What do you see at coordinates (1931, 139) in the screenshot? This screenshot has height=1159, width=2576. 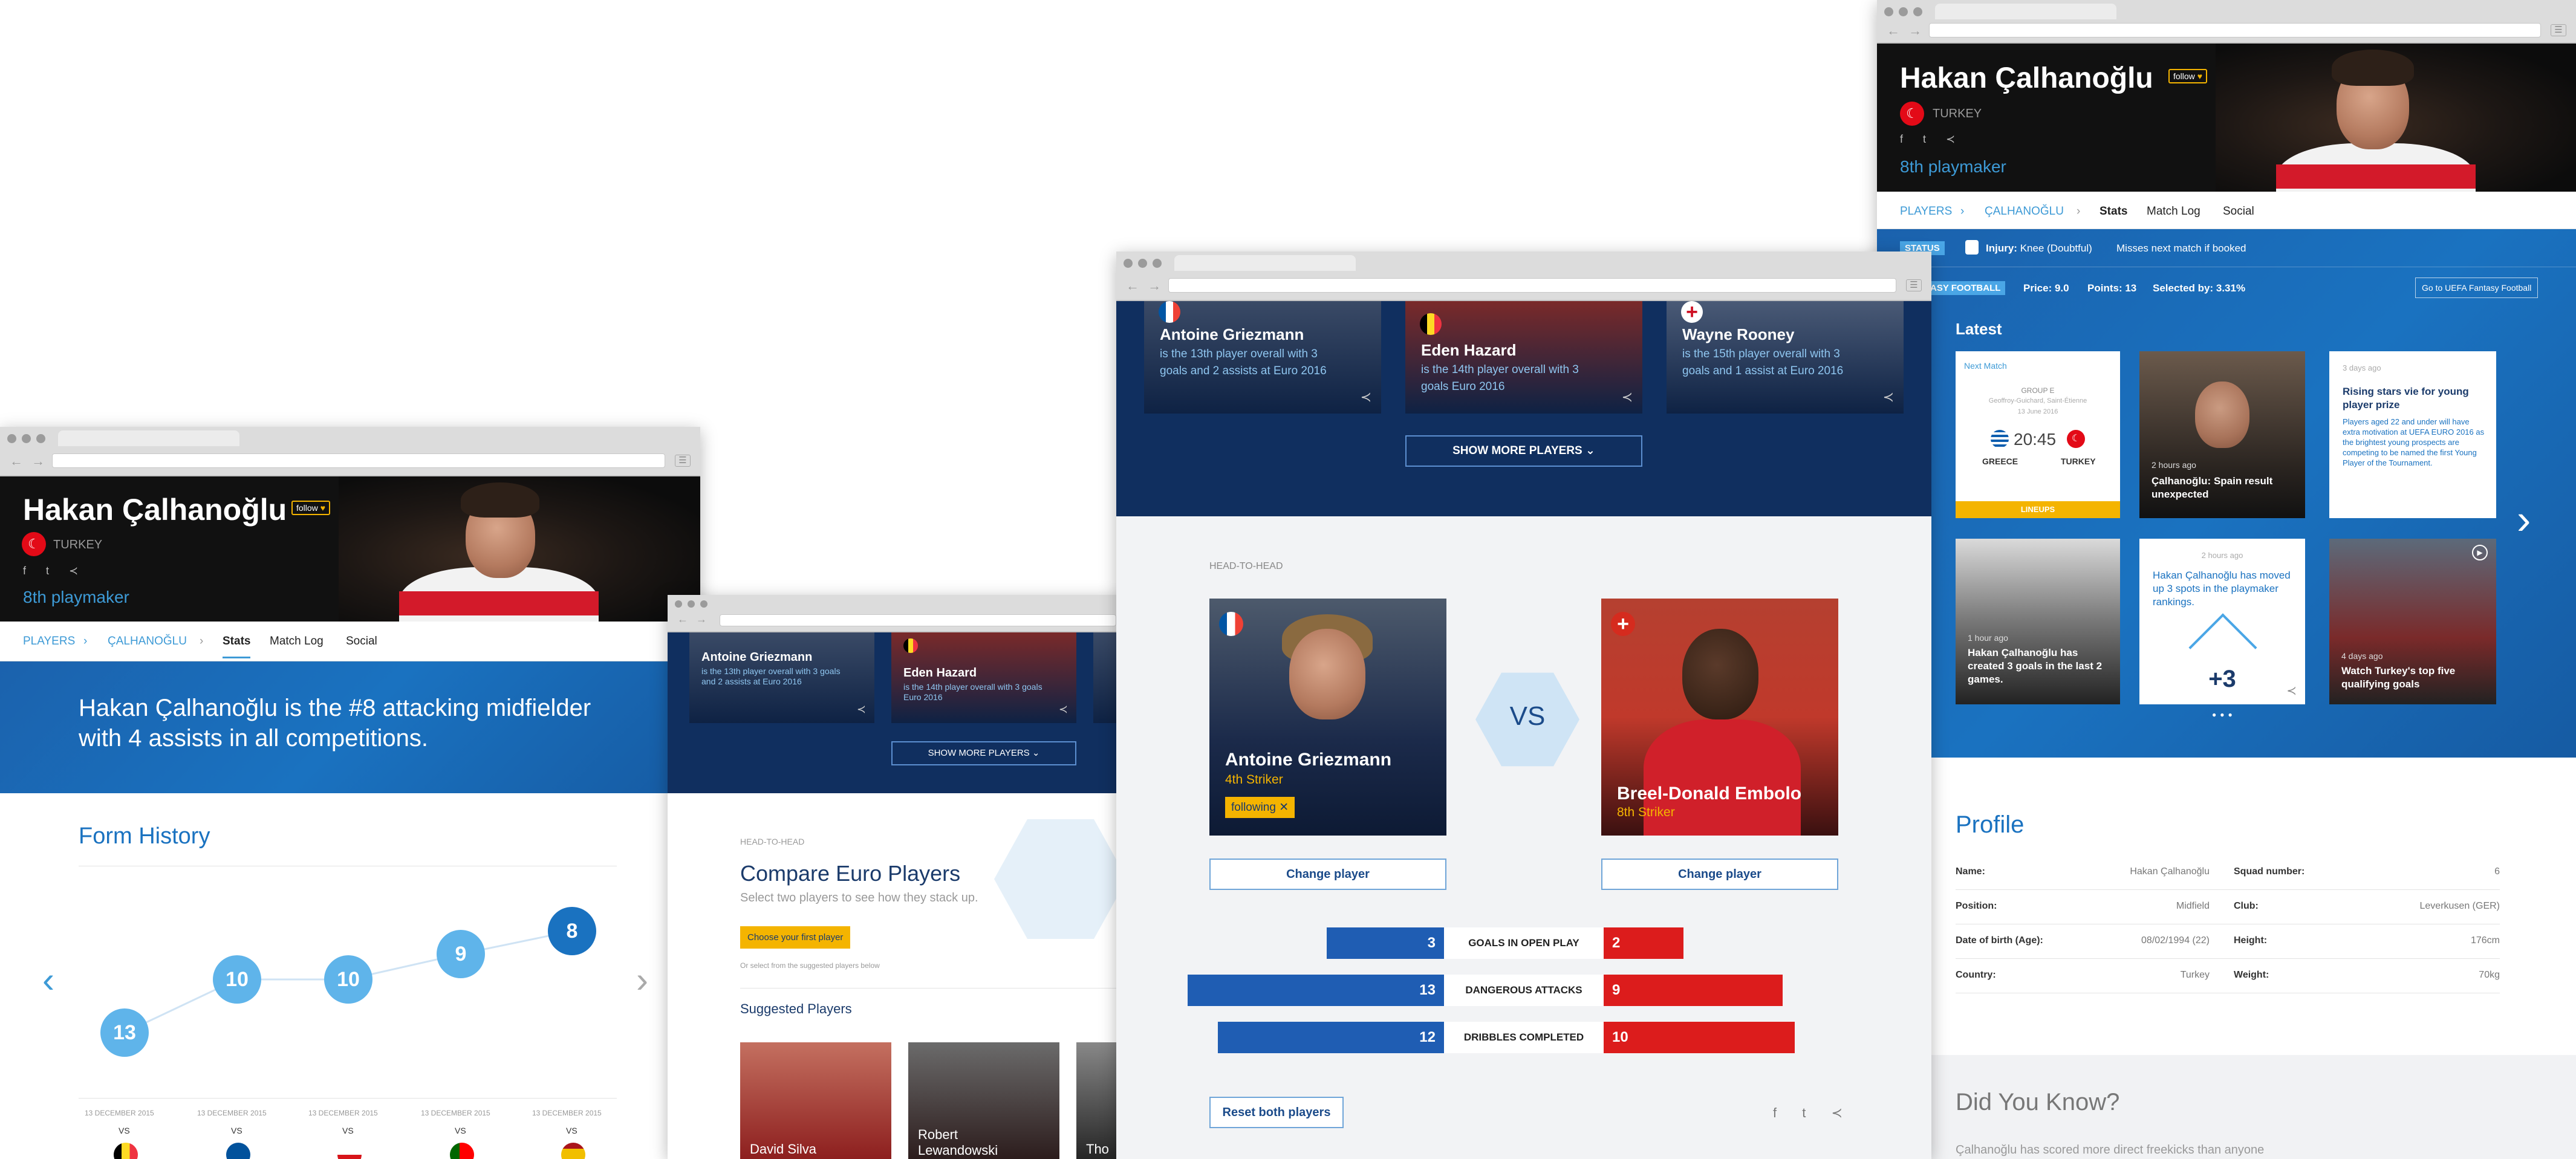 I see `social-icons: f t ≺` at bounding box center [1931, 139].